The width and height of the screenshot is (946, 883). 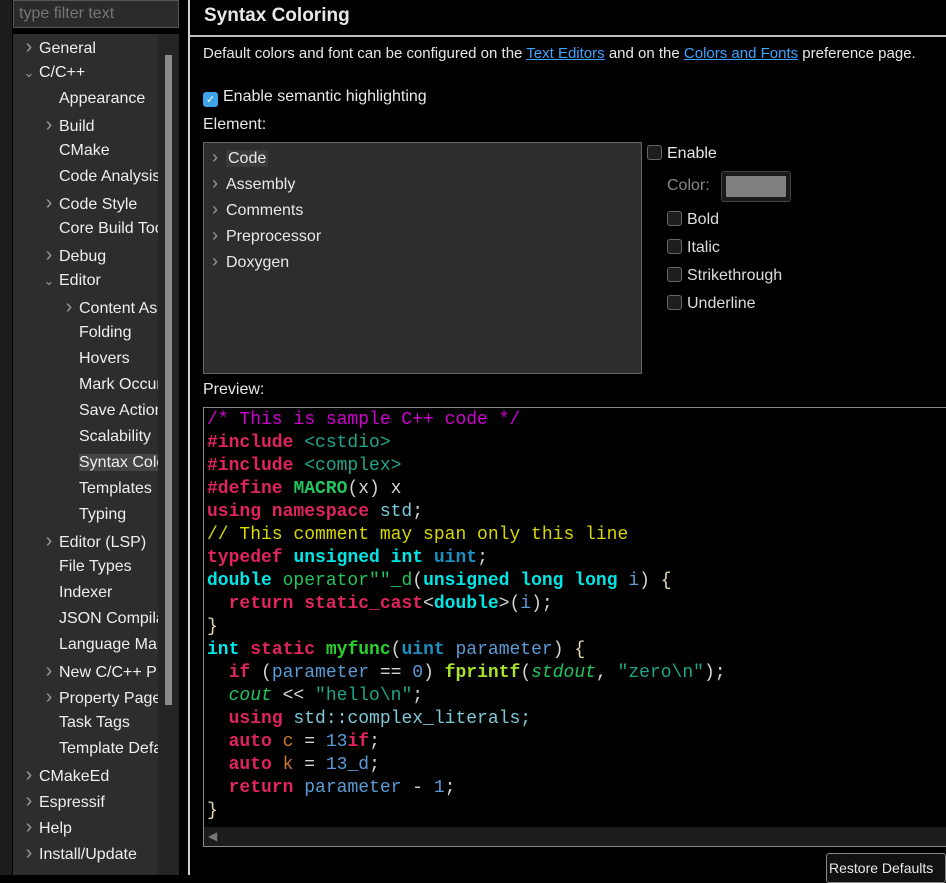 I want to click on element-item: › Code, so click(x=240, y=157).